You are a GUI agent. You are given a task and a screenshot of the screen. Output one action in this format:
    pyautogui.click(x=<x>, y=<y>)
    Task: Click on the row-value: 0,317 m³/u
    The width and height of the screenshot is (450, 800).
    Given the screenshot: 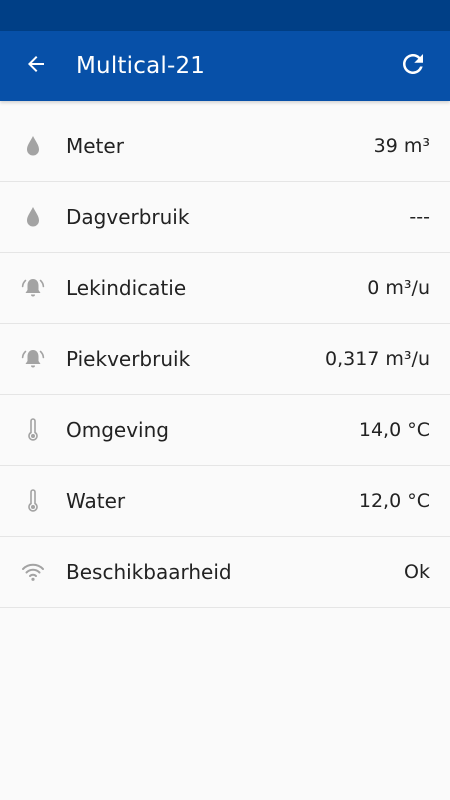 What is the action you would take?
    pyautogui.click(x=377, y=359)
    